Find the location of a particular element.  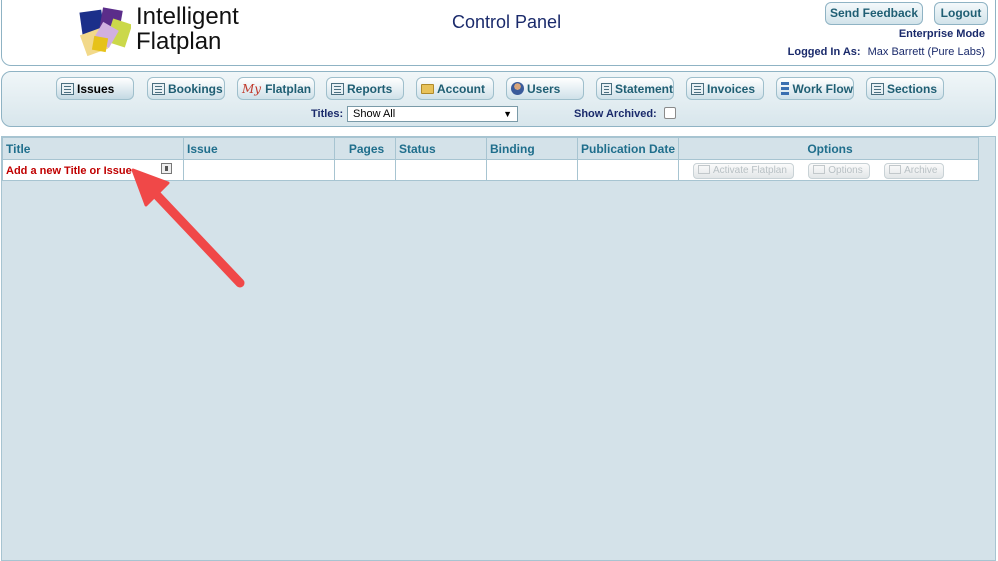

column-header-publication-date: Publication Date is located at coordinates (628, 148).